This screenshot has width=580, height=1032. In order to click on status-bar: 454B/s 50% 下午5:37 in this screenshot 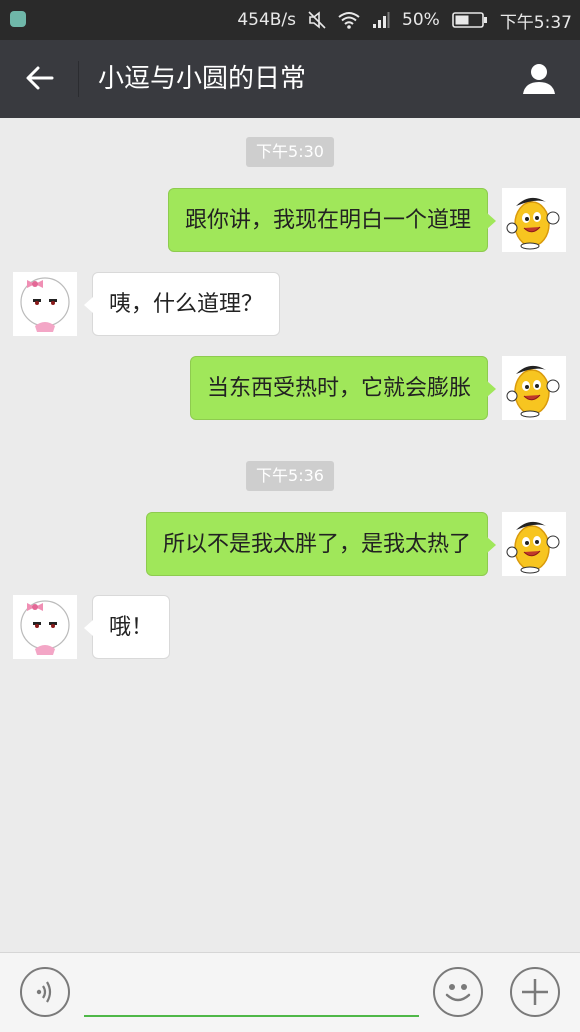, I will do `click(290, 20)`.